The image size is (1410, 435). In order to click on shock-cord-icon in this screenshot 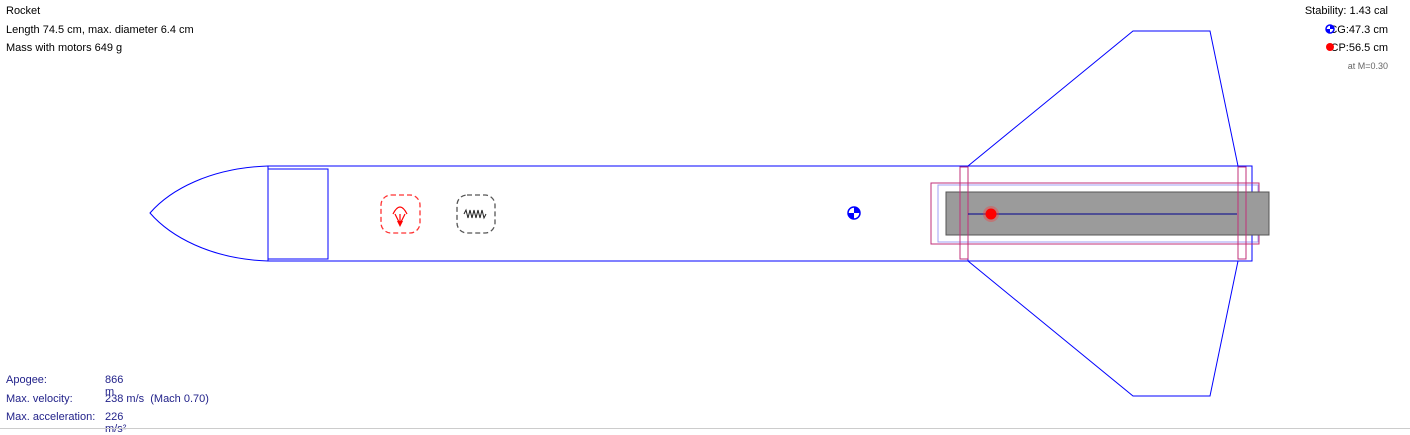, I will do `click(476, 214)`.